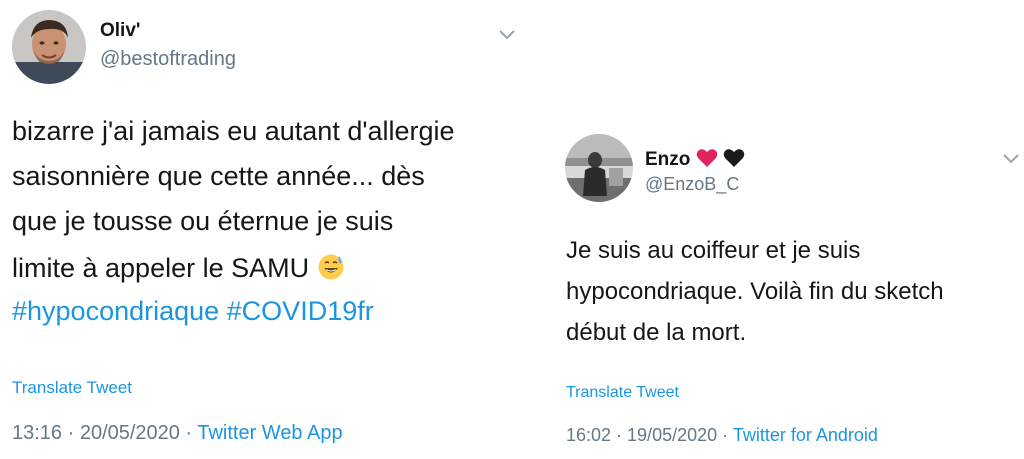 This screenshot has width=1024, height=459. Describe the element at coordinates (755, 291) in the screenshot. I see `tweet-text-line: hypocondriaque. Voilà fin du sketch` at that location.